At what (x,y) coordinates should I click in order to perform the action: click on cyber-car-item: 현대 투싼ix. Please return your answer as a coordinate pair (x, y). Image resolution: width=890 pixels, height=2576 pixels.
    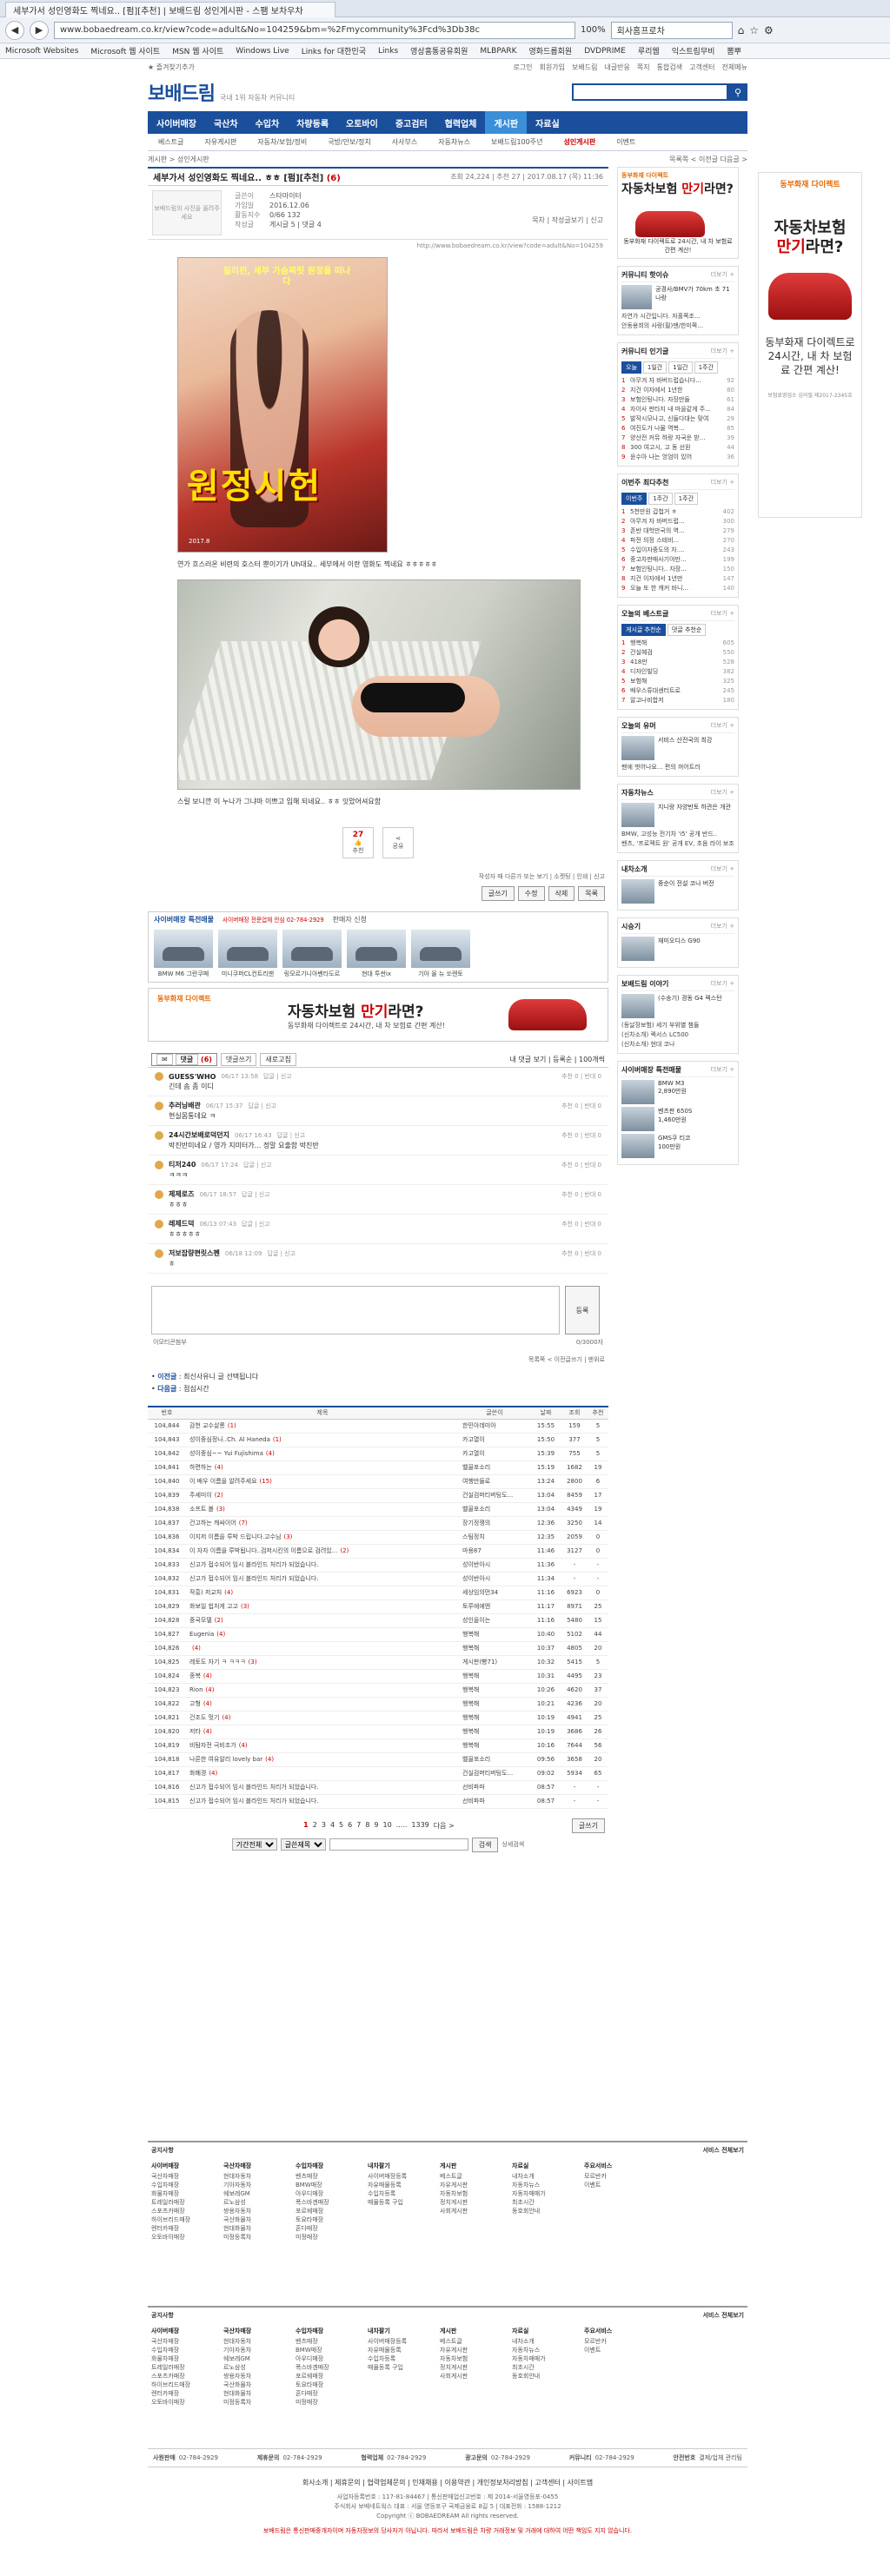
    Looking at the image, I should click on (377, 954).